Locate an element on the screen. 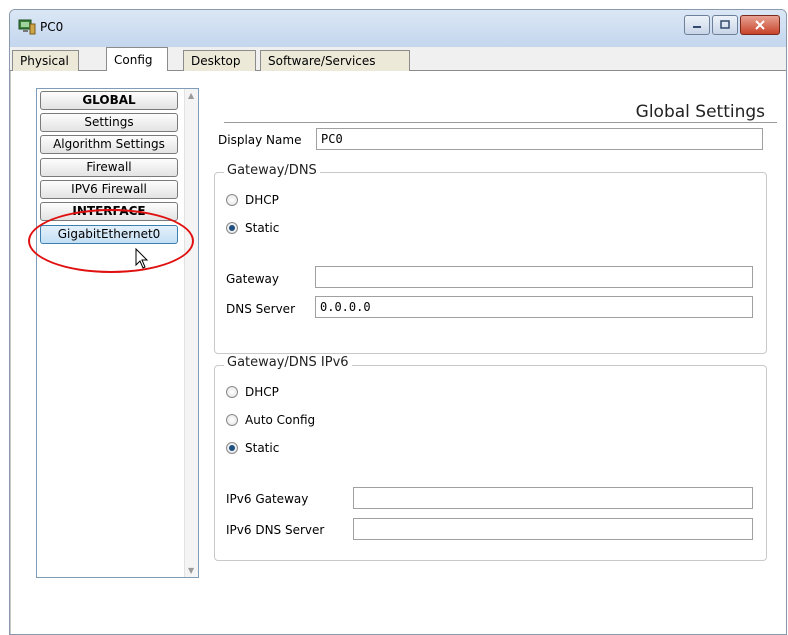 This screenshot has width=788, height=635. sidebar-item-firewall: Firewall is located at coordinates (109, 167).